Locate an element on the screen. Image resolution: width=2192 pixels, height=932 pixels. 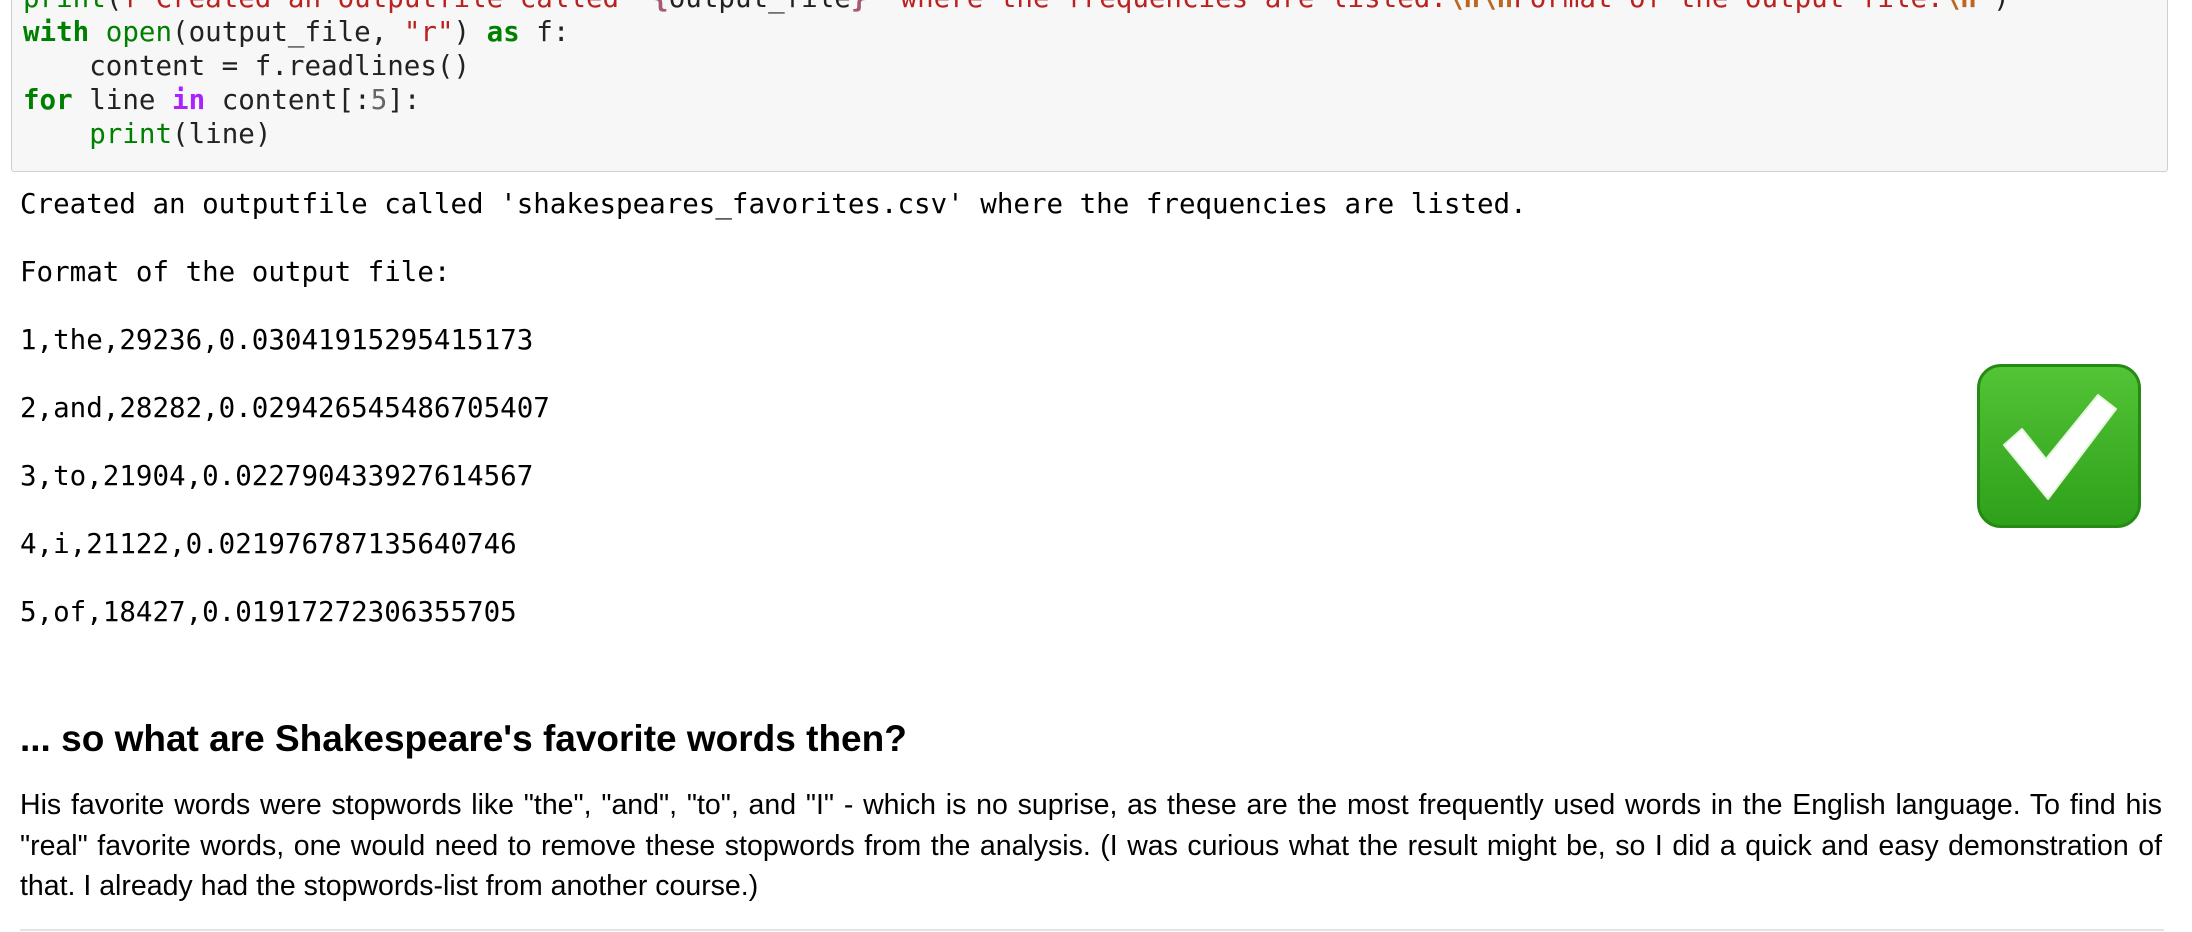
output-row: 1,the,29236,0.03041915295415173 is located at coordinates (277, 340).